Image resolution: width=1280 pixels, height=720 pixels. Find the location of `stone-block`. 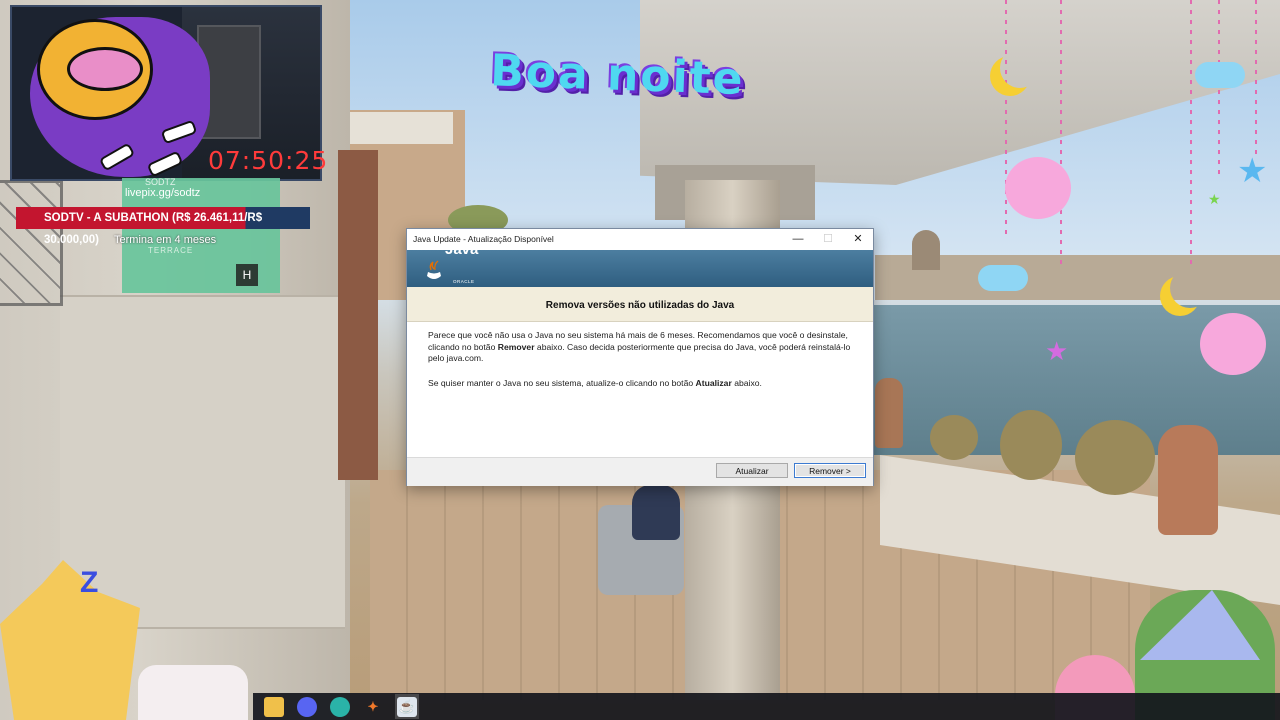

stone-block is located at coordinates (202, 462).